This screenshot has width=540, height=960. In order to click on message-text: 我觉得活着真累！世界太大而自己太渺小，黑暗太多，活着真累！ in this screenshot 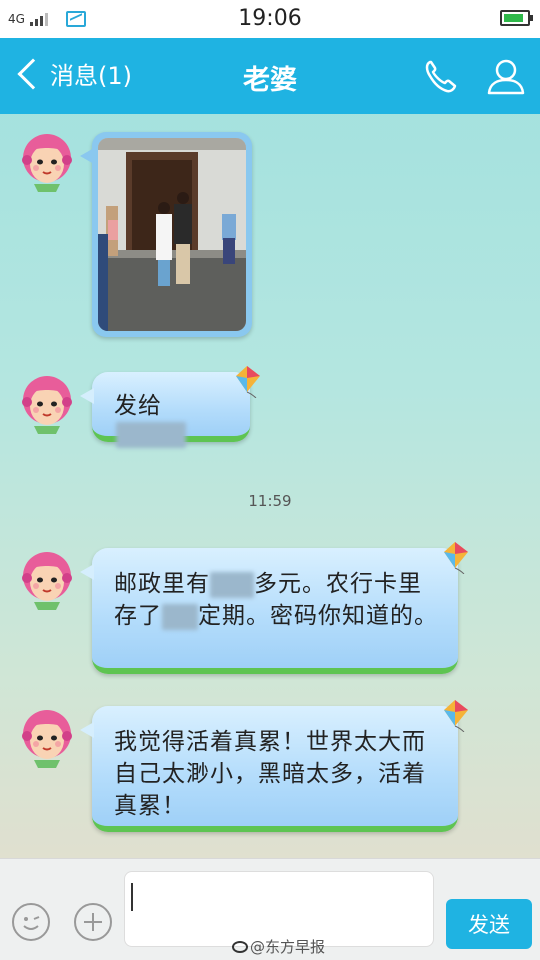, I will do `click(270, 774)`.